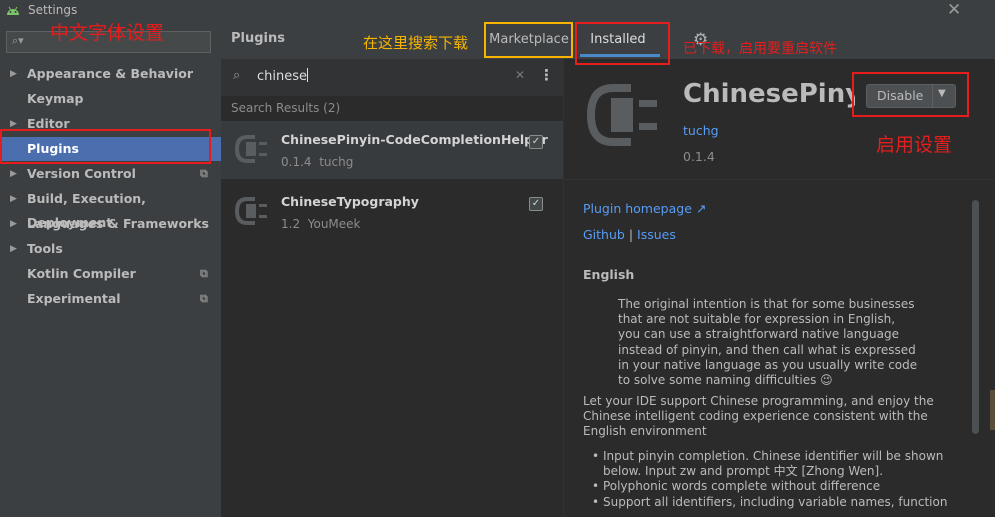 This screenshot has width=995, height=517. Describe the element at coordinates (81, 173) in the screenshot. I see `sidebar-item-label: Version Control` at that location.